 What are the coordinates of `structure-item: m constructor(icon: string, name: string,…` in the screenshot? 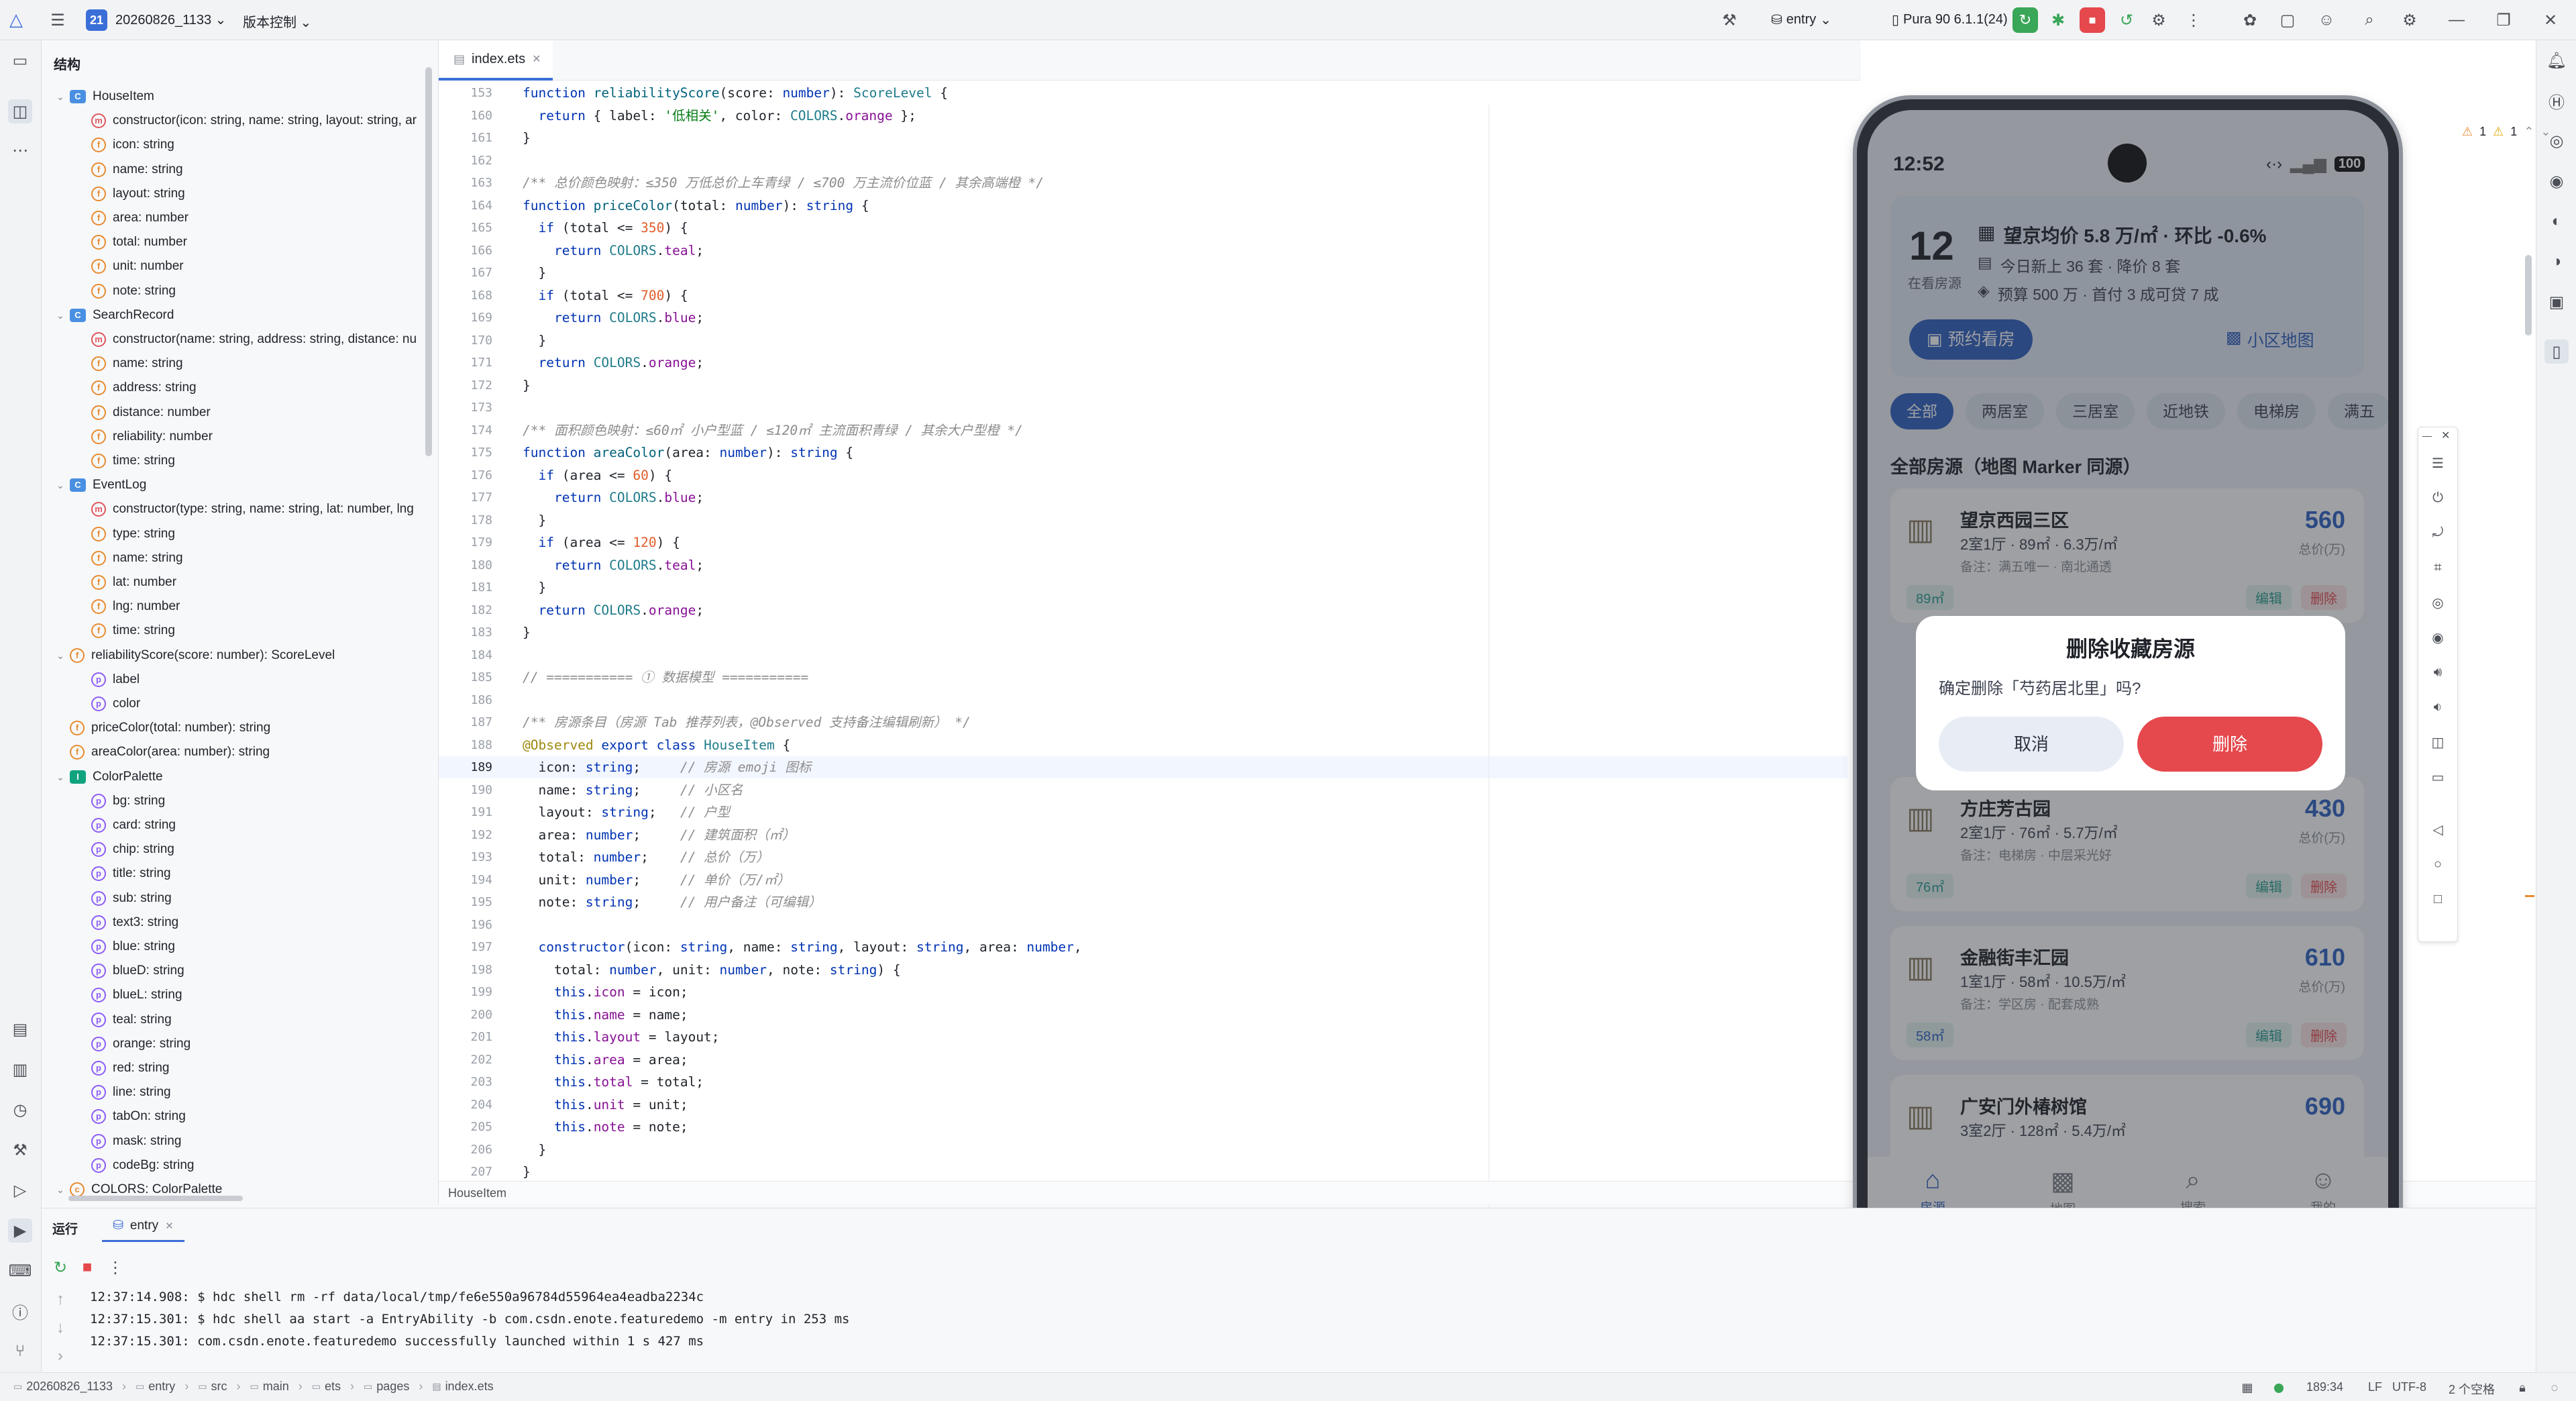 It's located at (257, 121).